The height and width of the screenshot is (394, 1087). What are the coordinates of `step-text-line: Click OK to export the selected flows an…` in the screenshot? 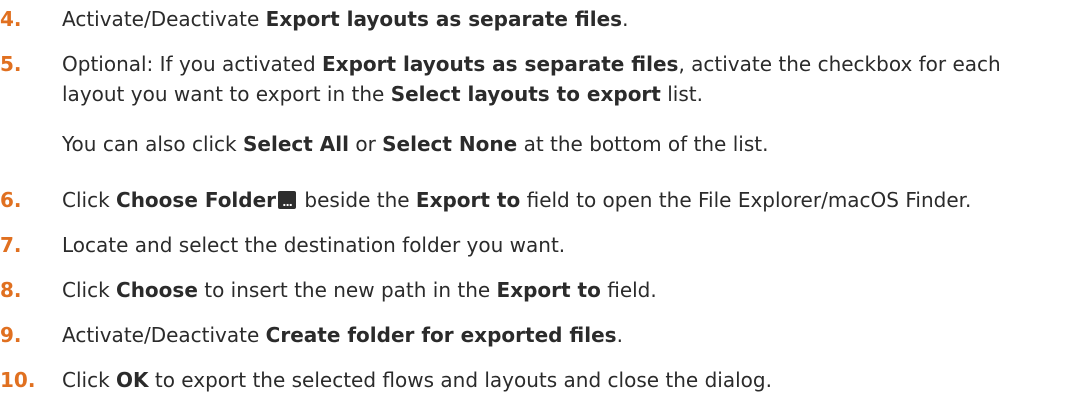 It's located at (417, 380).